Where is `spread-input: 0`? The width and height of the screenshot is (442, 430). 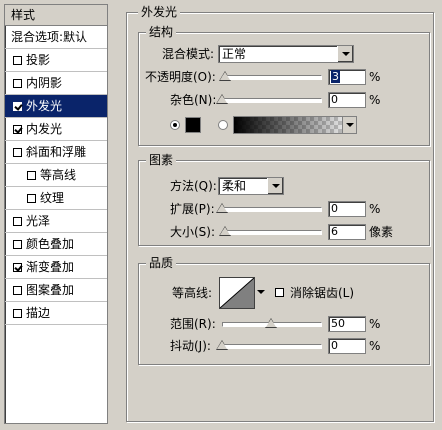 spread-input: 0 is located at coordinates (347, 209).